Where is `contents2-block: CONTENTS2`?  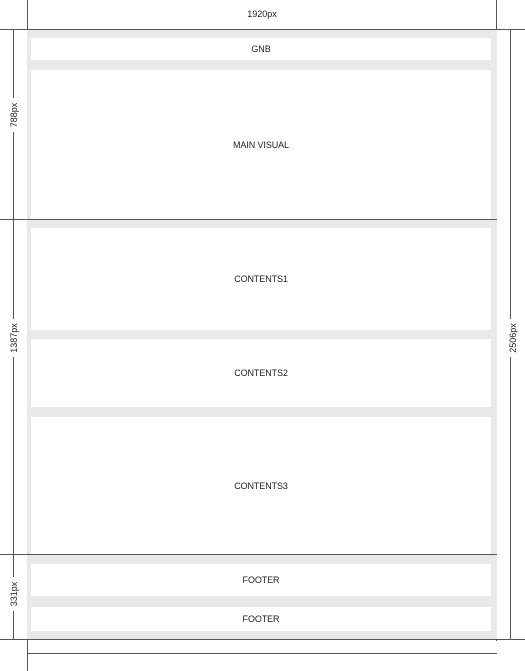 contents2-block: CONTENTS2 is located at coordinates (261, 373).